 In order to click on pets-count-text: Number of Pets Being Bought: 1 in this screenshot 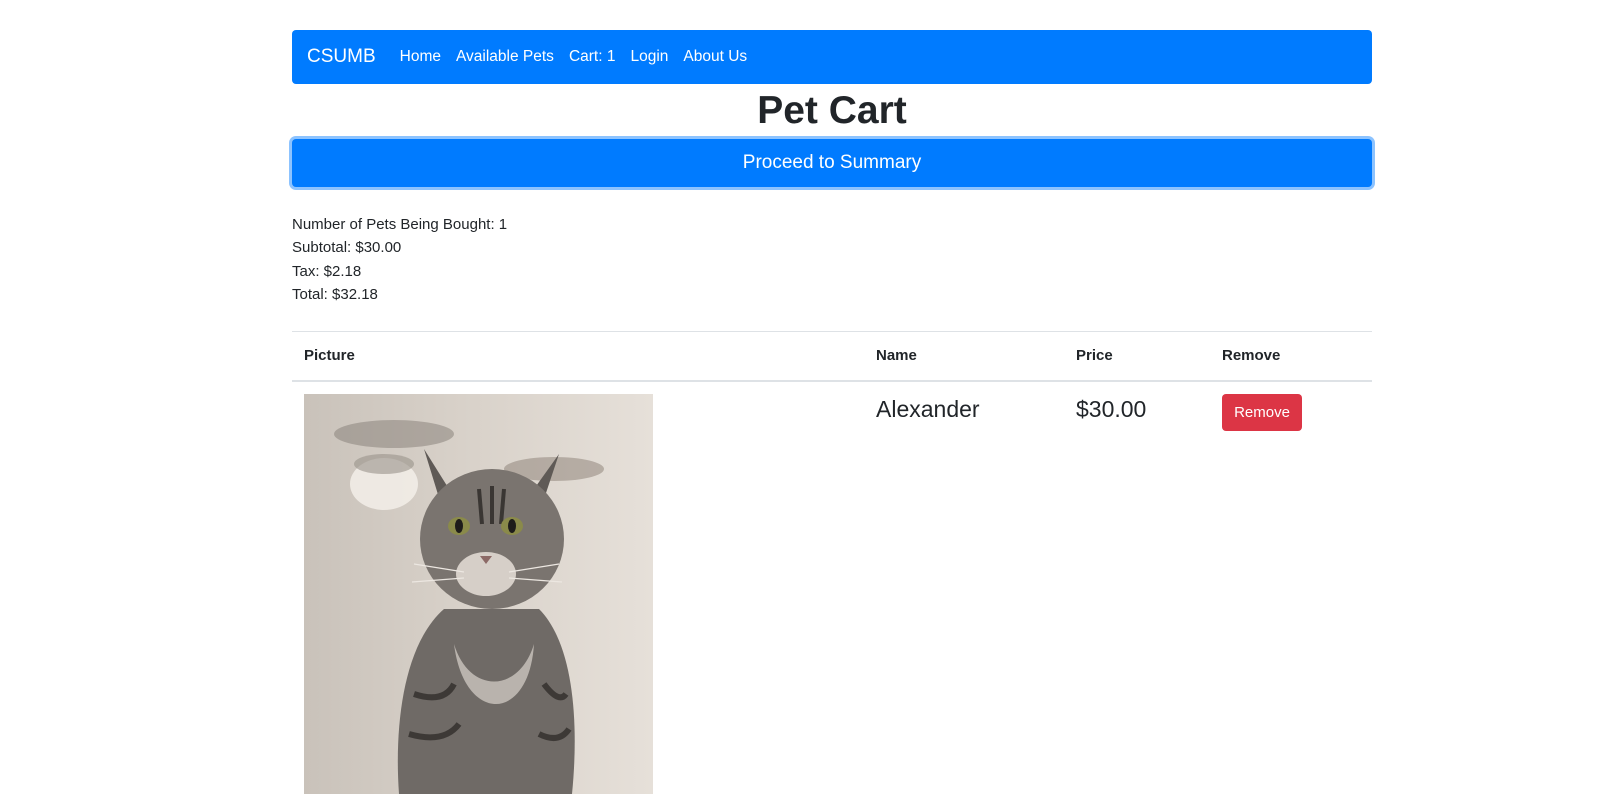, I will do `click(400, 224)`.